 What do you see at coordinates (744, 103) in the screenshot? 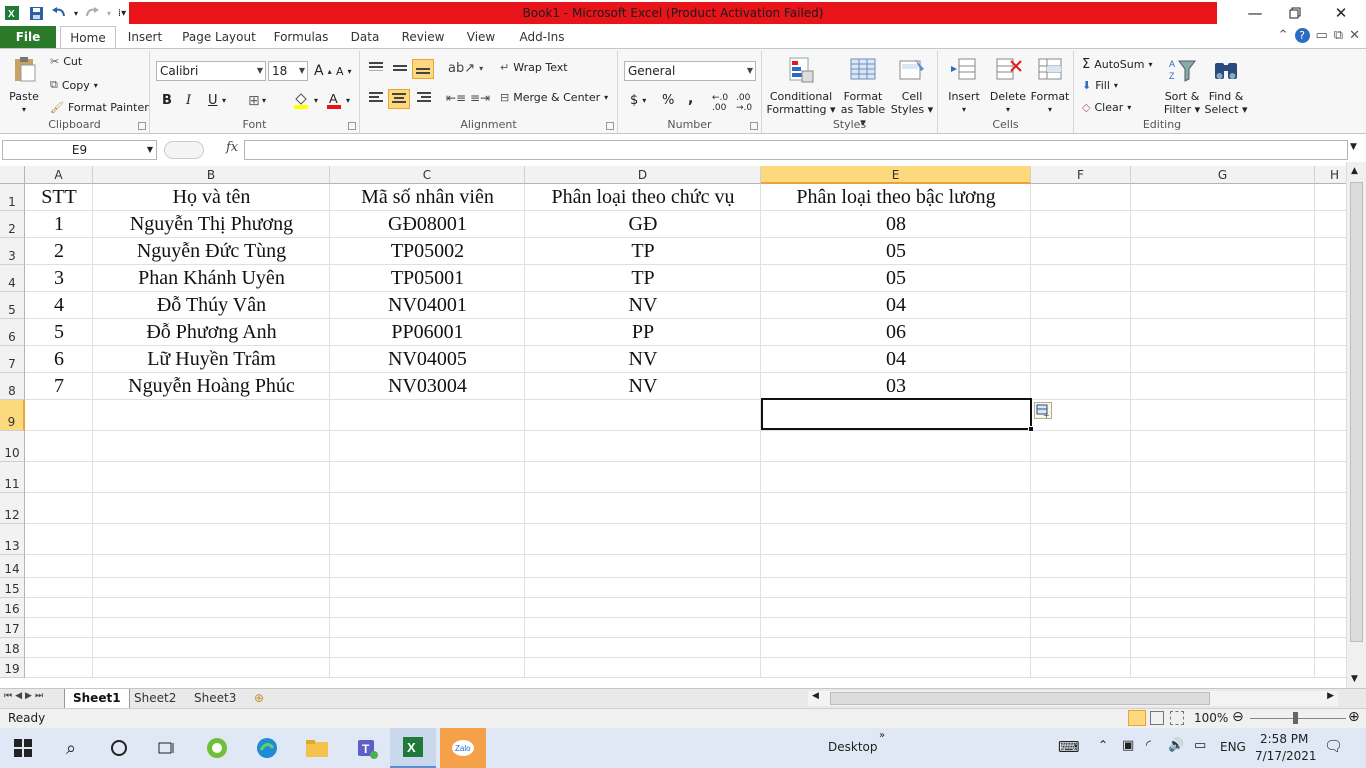
I see `decrease-decimal-icon: .00 →.0` at bounding box center [744, 103].